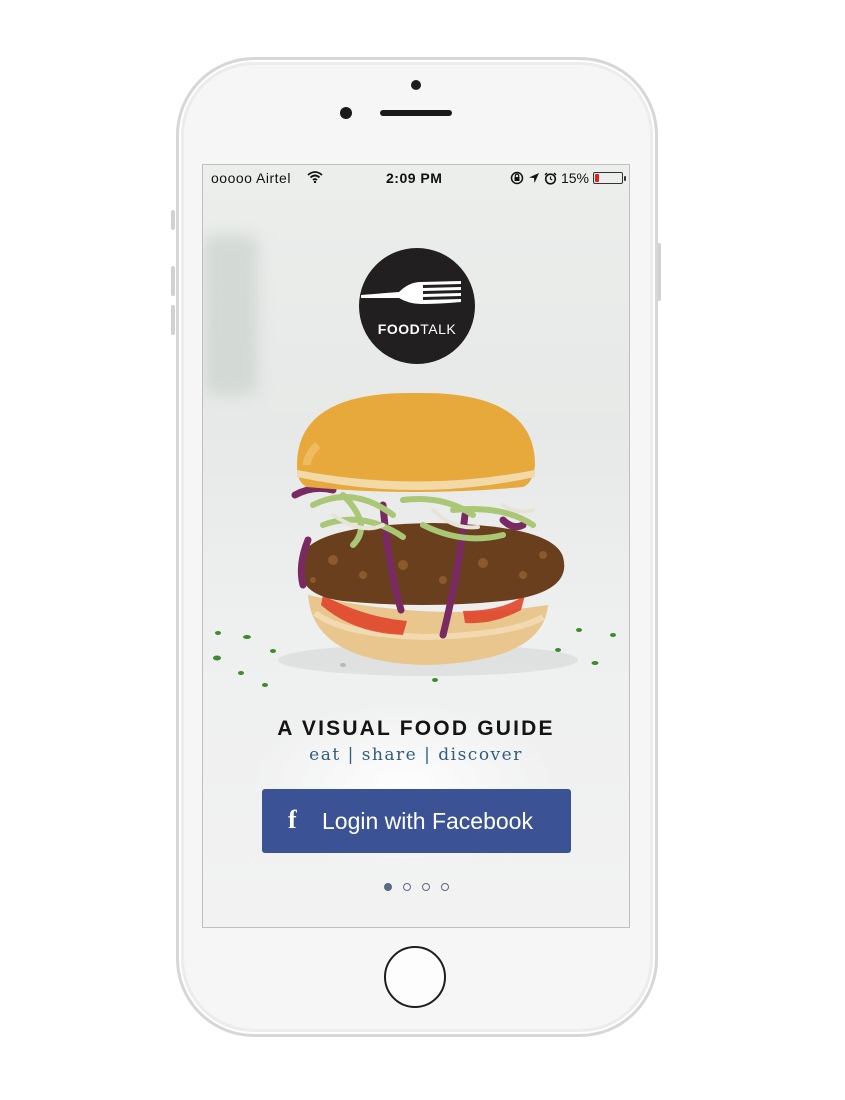  Describe the element at coordinates (416, 755) in the screenshot. I see `tagline: eat | share | discover` at that location.